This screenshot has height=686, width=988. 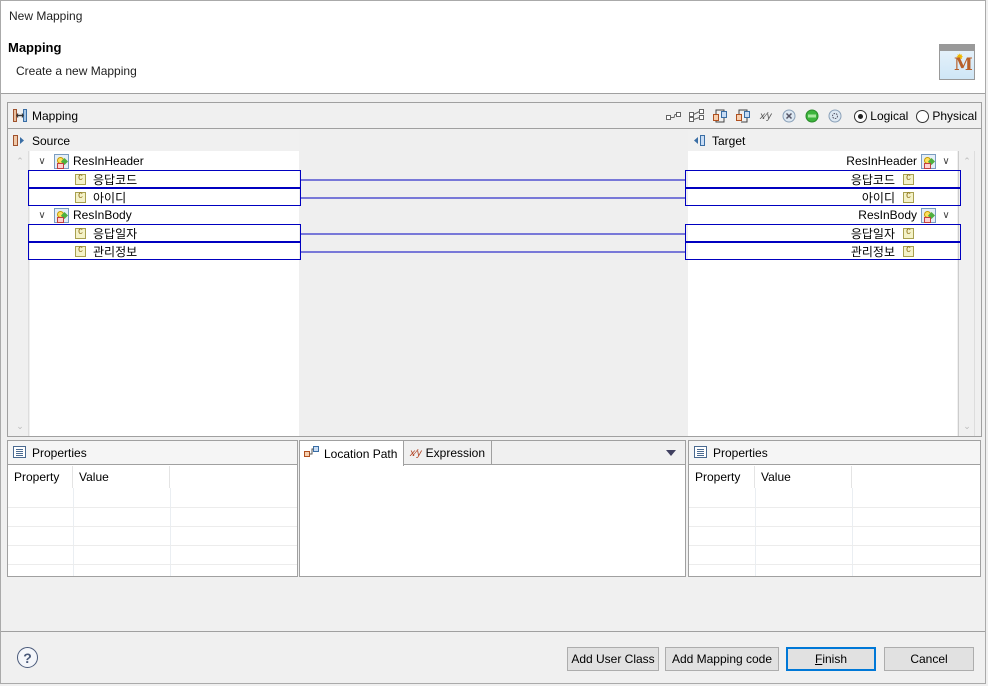 I want to click on source-field-row: C 응답일자, so click(x=164, y=233).